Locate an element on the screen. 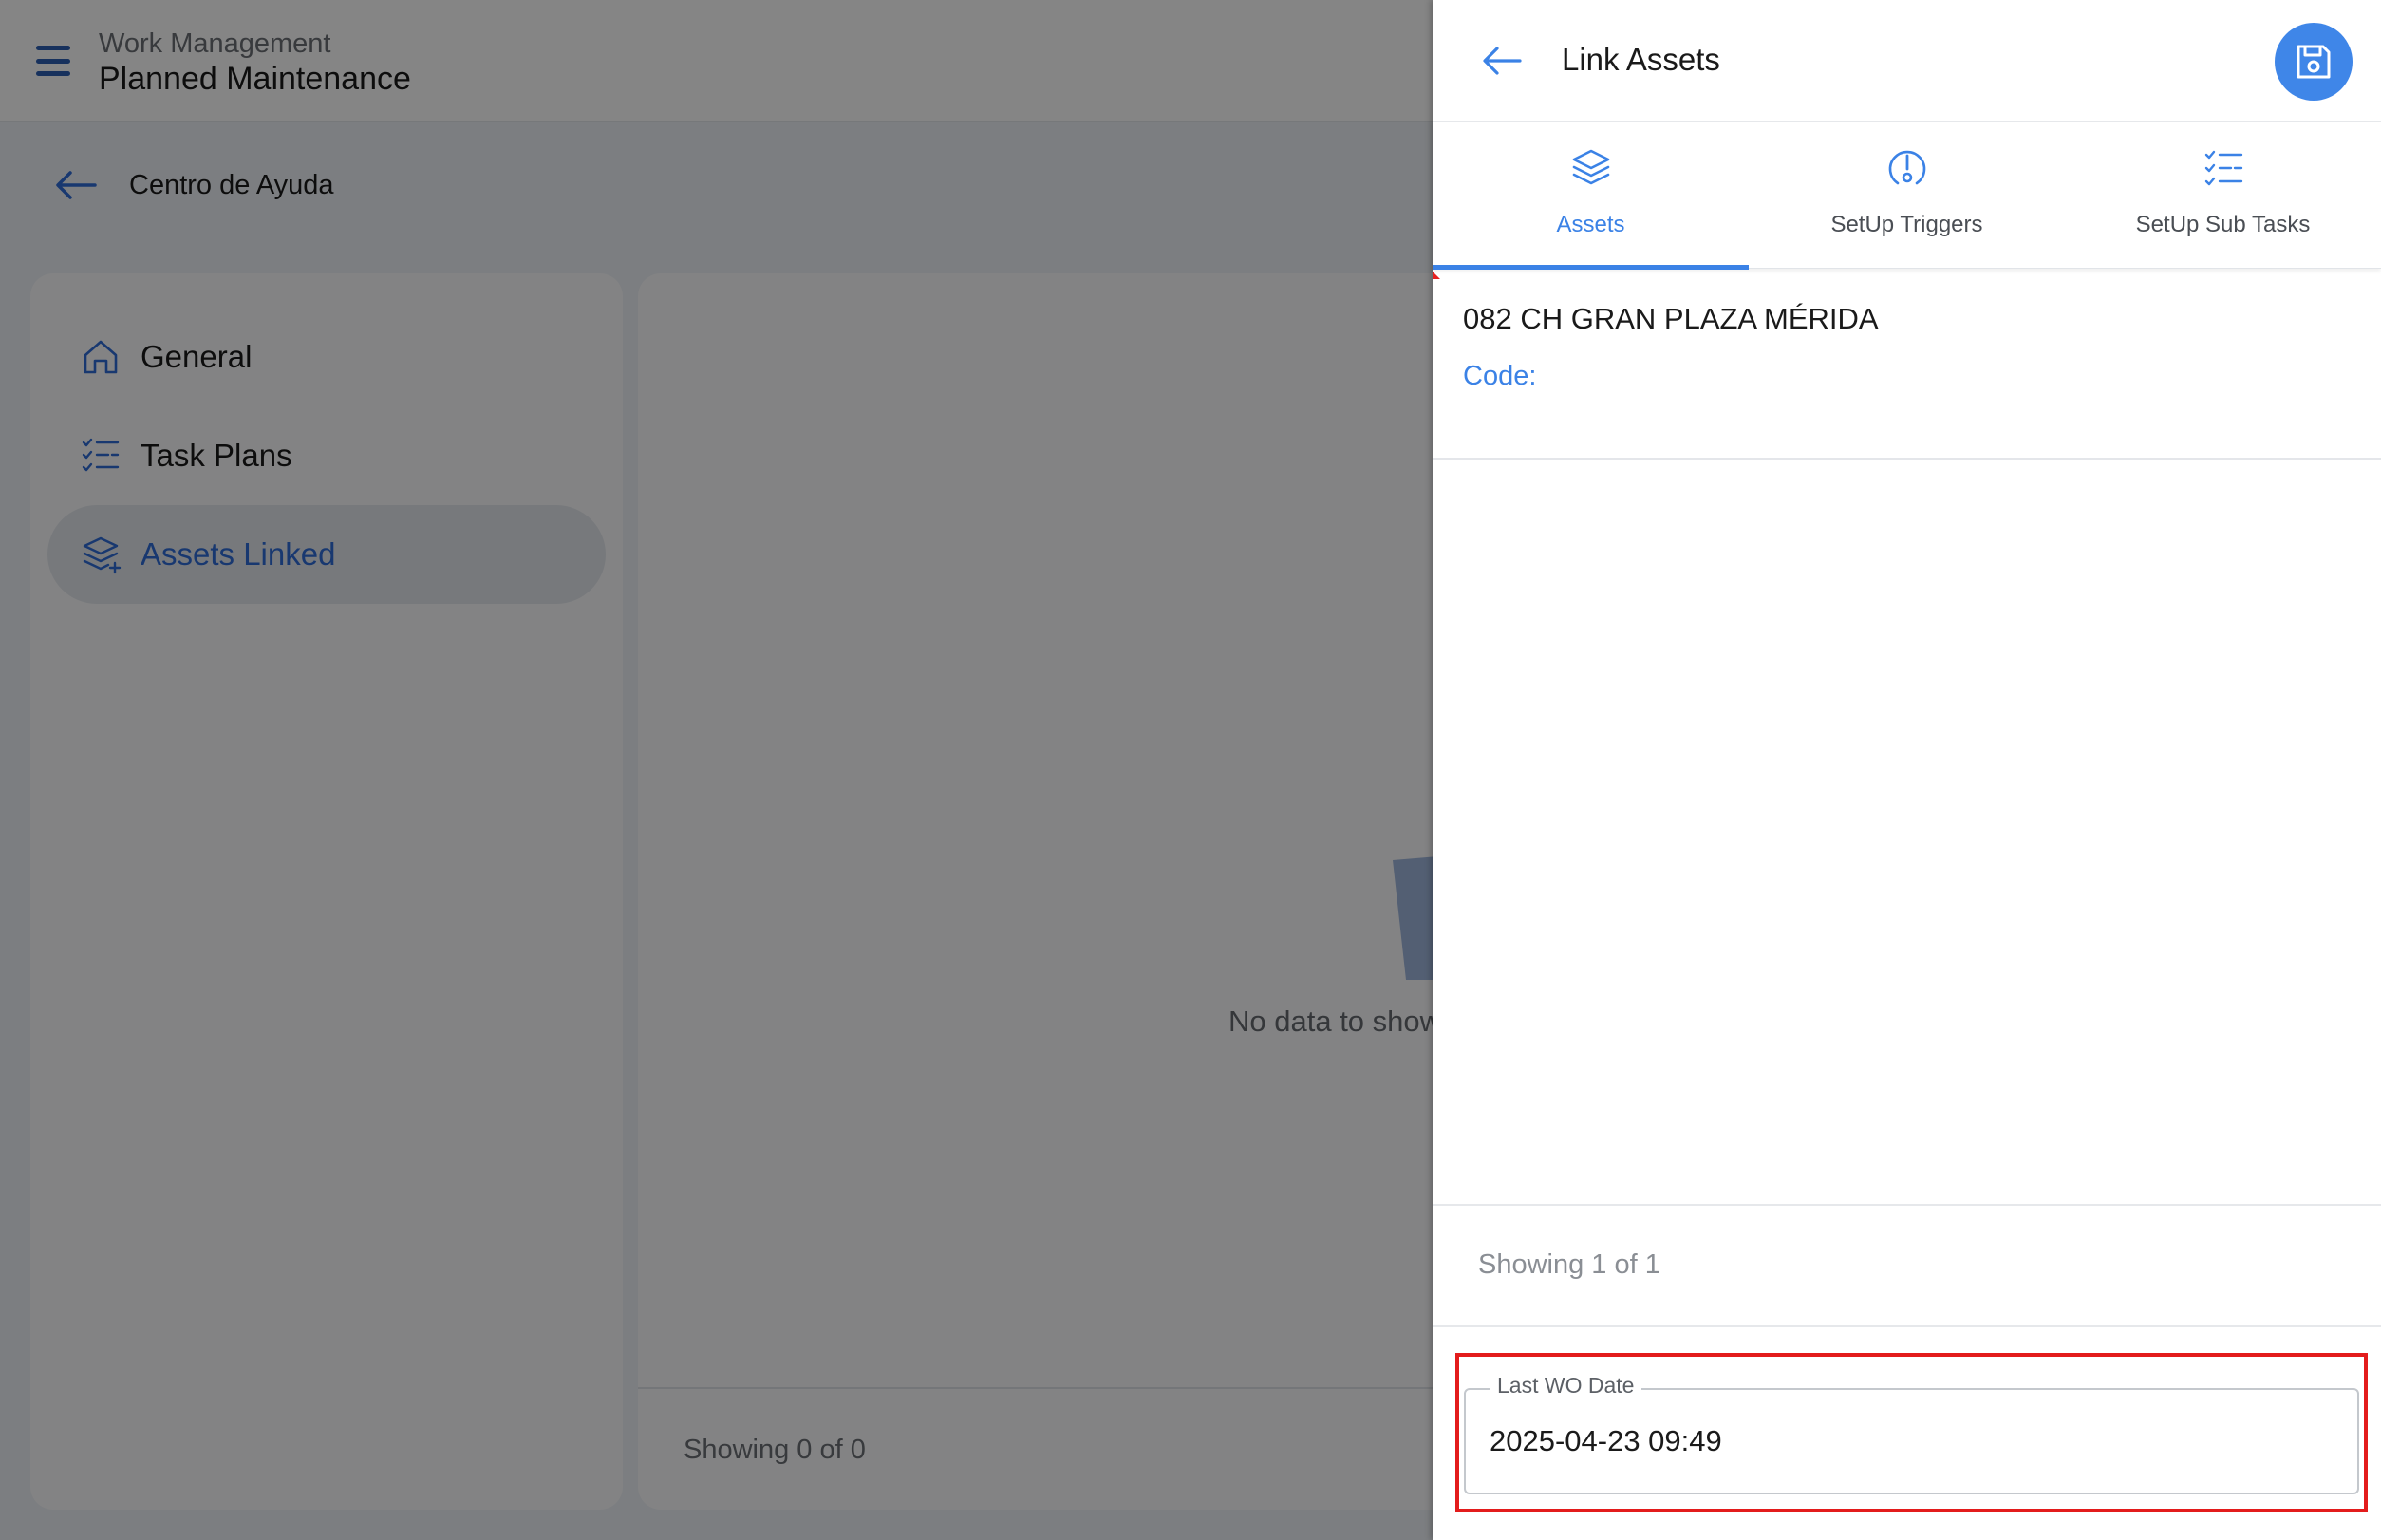 This screenshot has height=1540, width=2381. asset-name: 082 CH GRAN PLAZA MÉRIDA is located at coordinates (1671, 319).